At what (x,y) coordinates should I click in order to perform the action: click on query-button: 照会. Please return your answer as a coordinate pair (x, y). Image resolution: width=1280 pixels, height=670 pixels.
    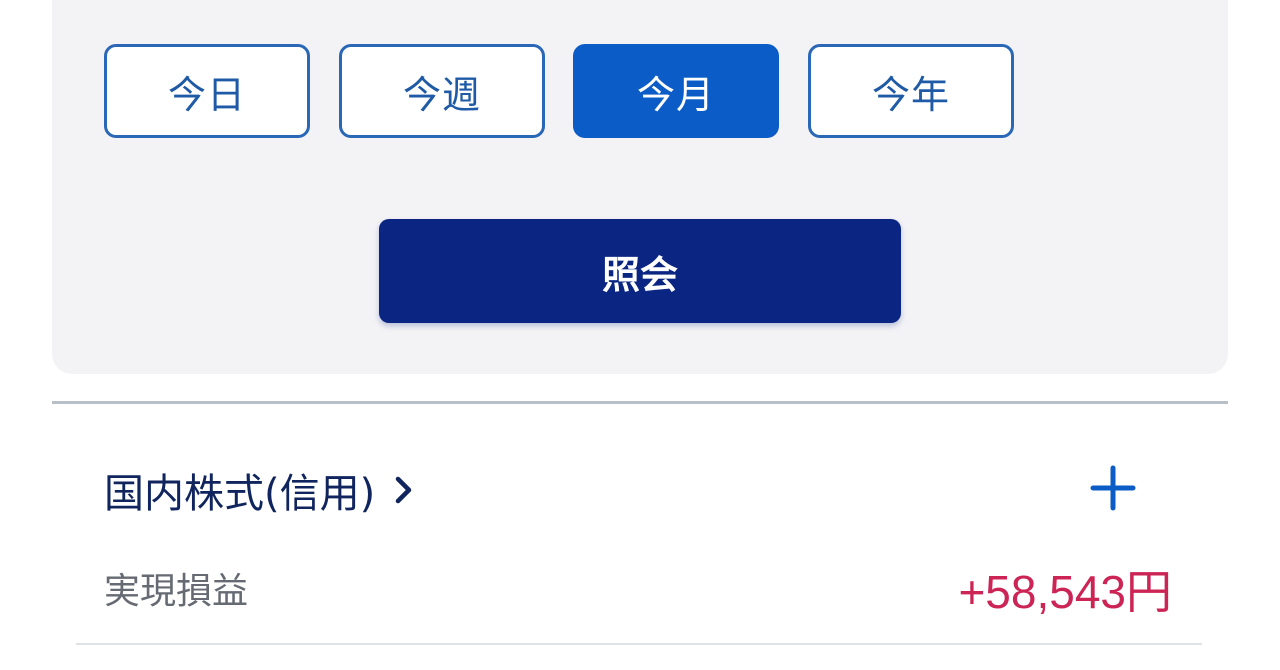
    Looking at the image, I should click on (640, 271).